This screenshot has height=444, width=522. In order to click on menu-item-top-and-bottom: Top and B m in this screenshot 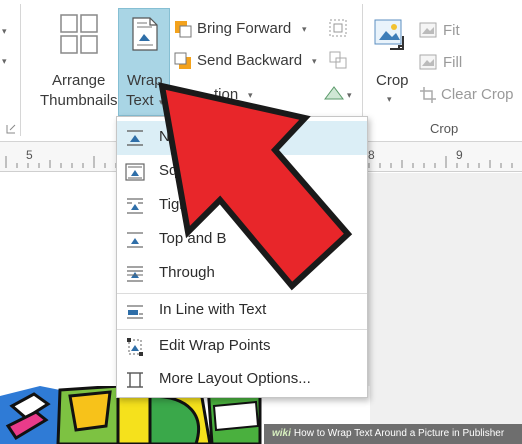, I will do `click(242, 240)`.